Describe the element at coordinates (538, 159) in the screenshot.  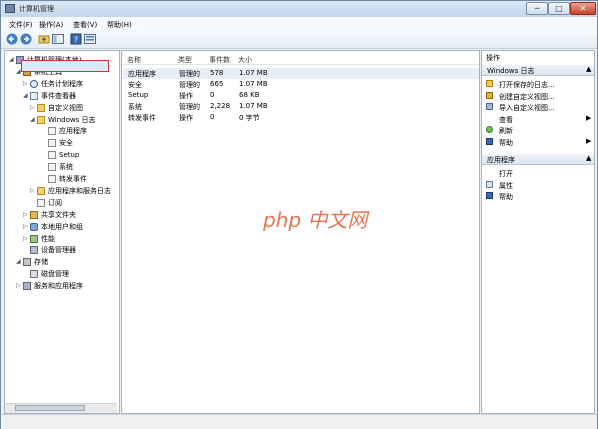
I see `actions-section-header: 应用程序 ▲` at that location.